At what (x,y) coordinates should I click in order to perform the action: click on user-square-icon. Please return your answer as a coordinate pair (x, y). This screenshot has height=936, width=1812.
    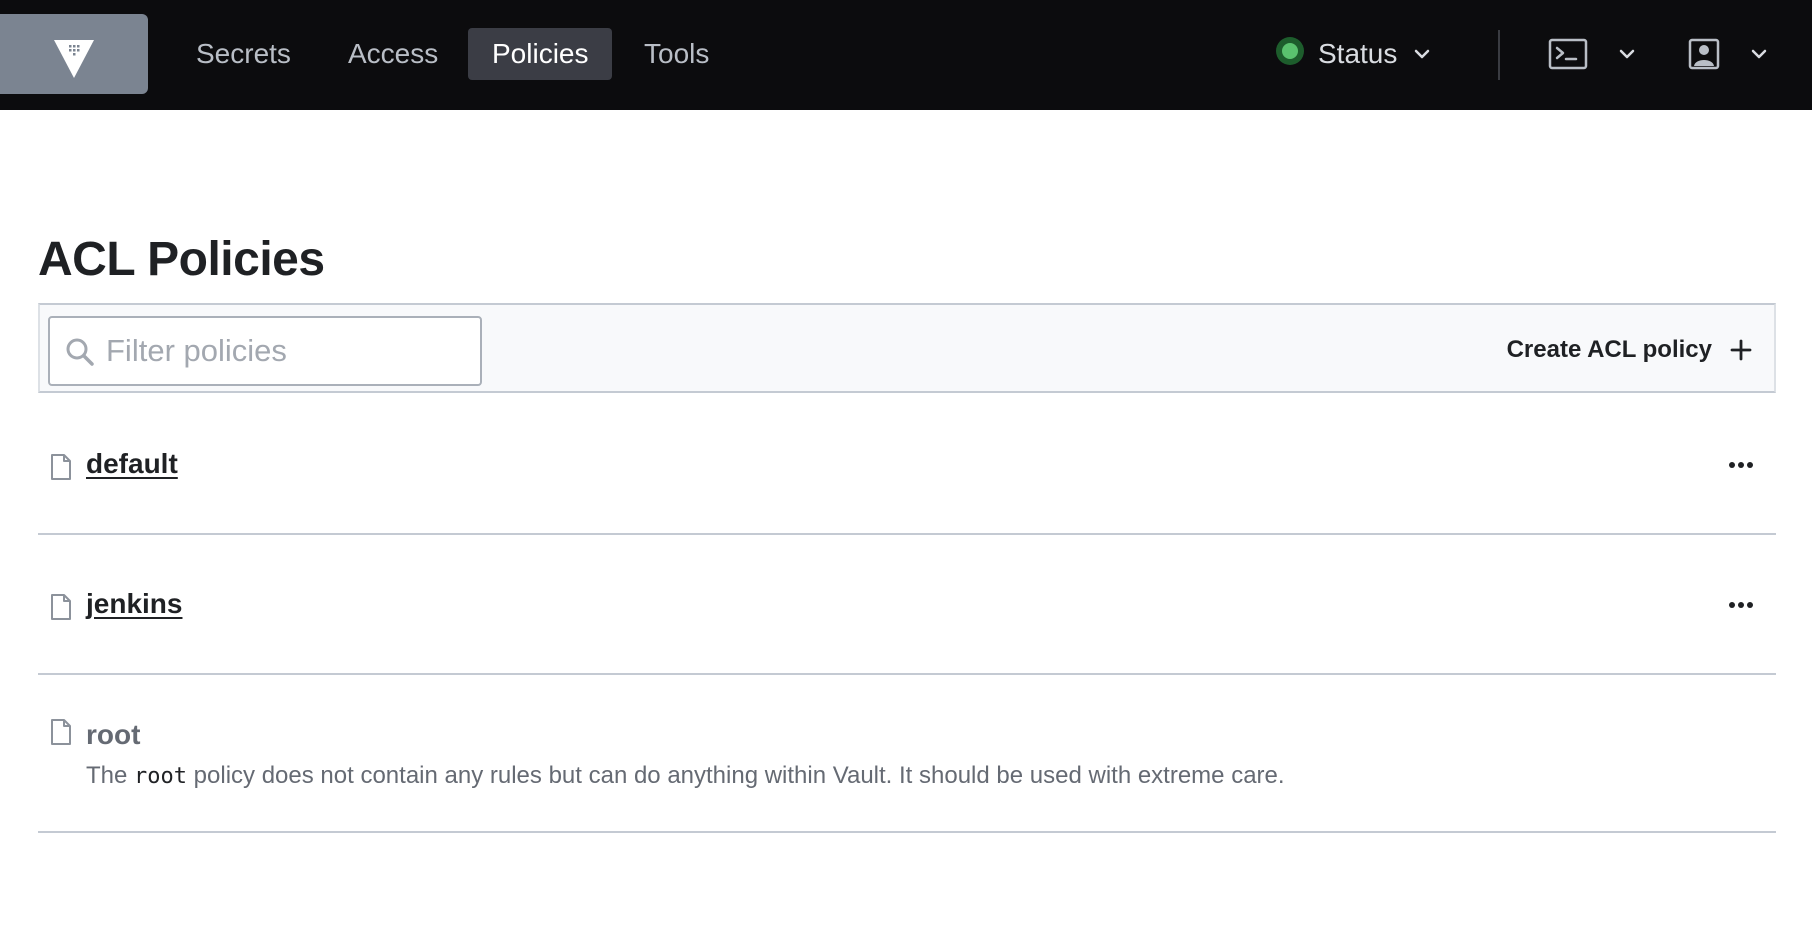
    Looking at the image, I should click on (1704, 54).